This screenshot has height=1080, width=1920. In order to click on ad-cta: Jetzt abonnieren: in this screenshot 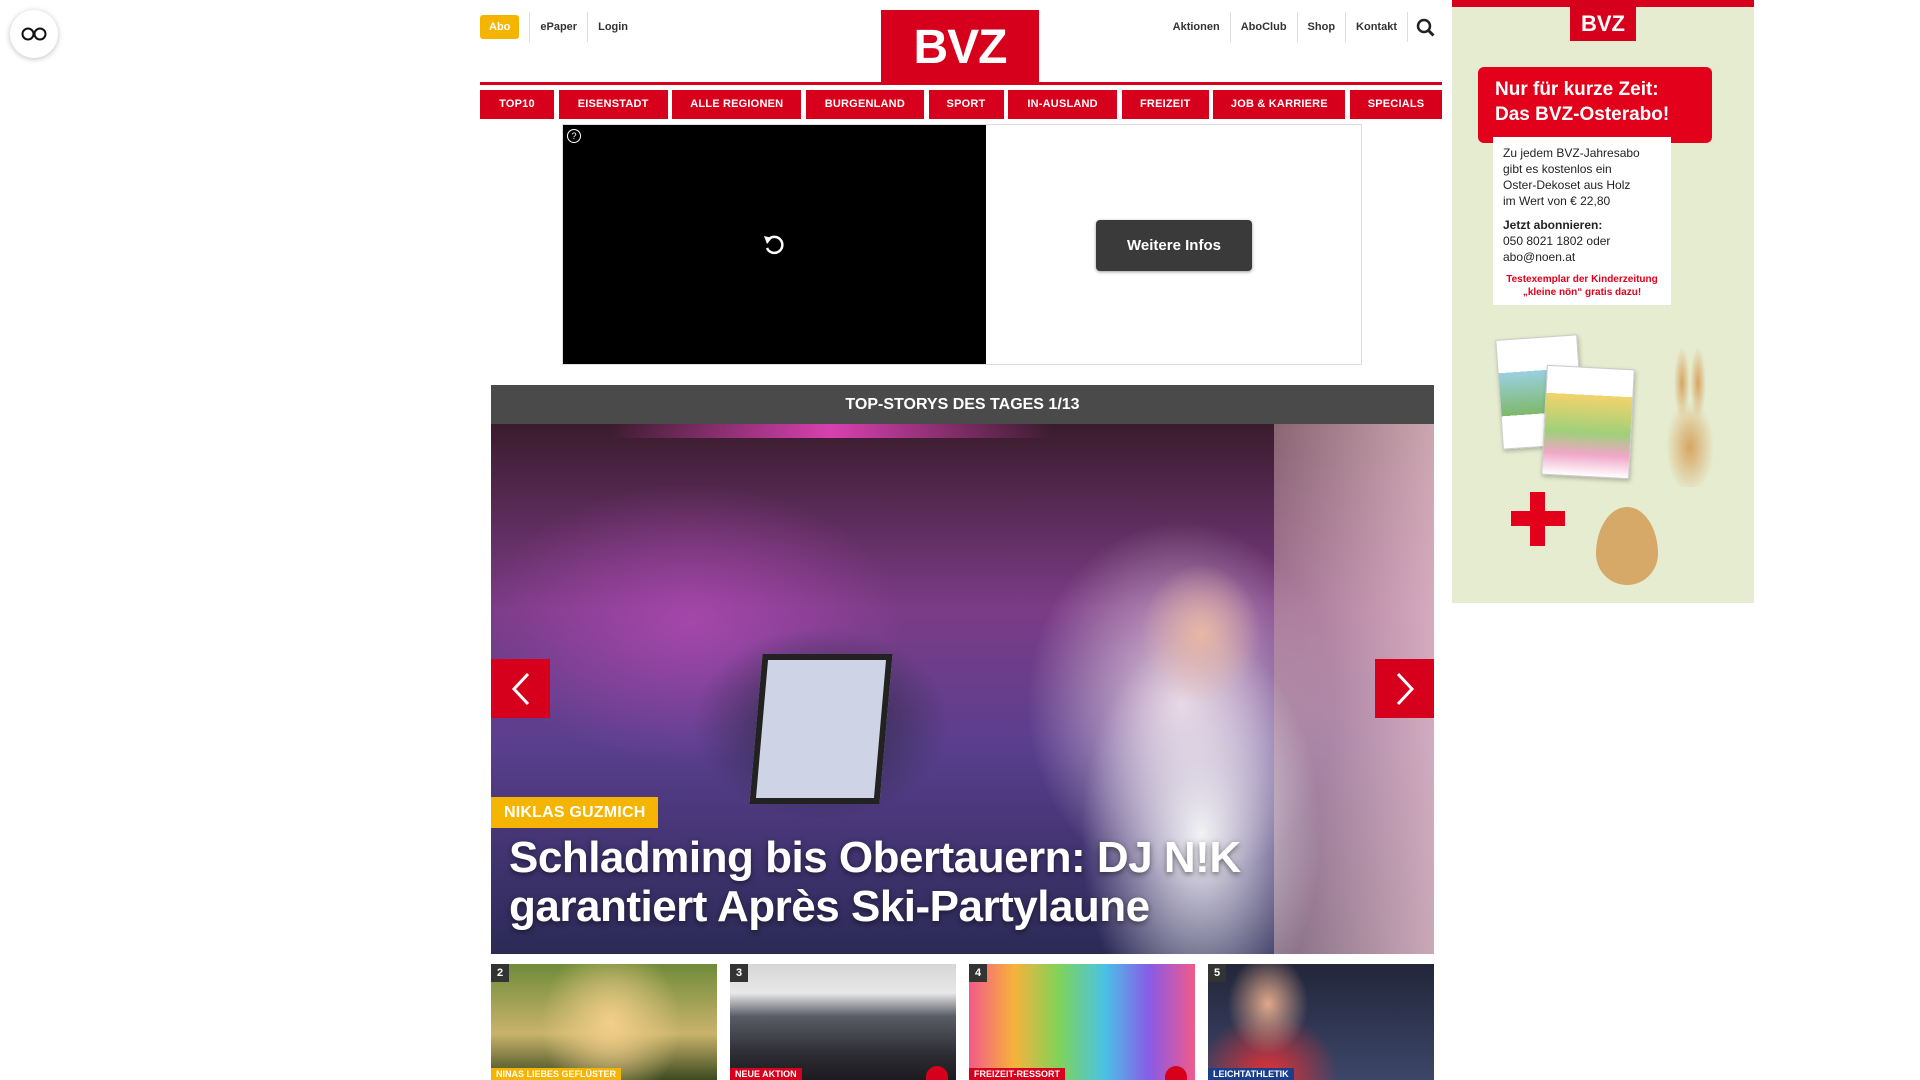, I will do `click(1553, 225)`.